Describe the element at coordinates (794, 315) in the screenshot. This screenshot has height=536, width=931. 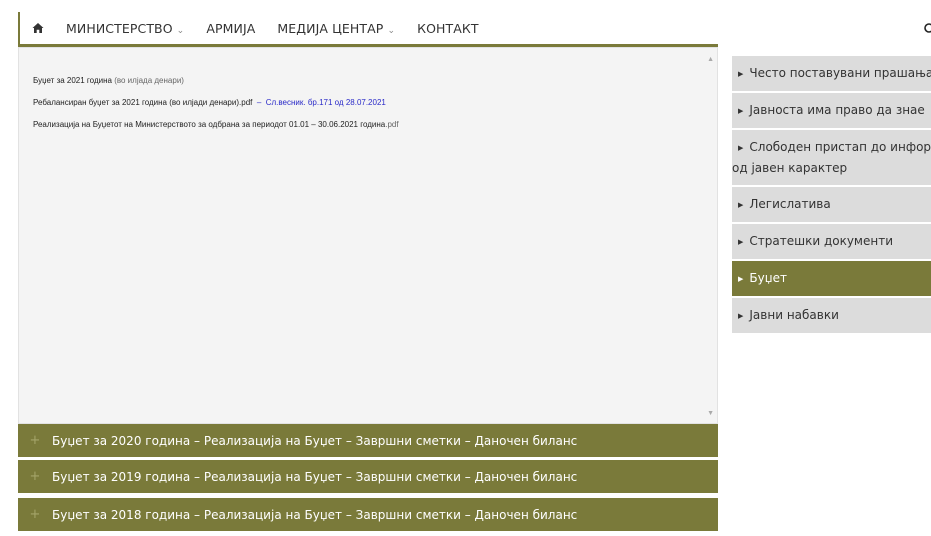
I see `sidebar-item-label: Јавни набавки` at that location.